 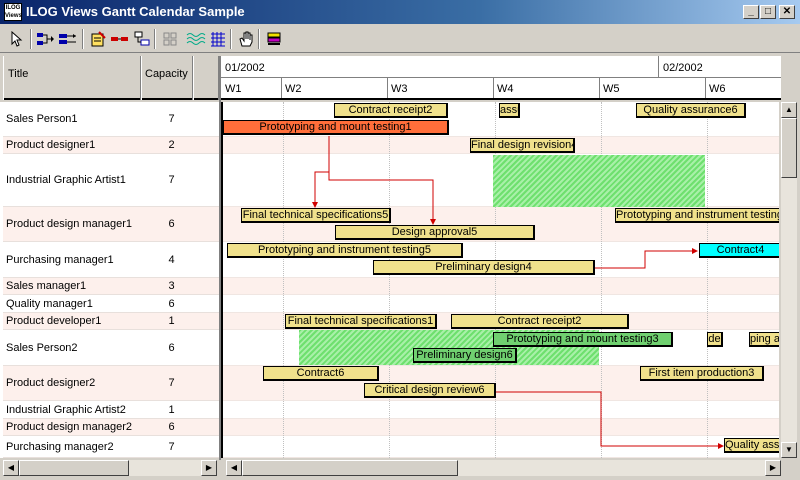 I want to click on table-row: Product designer2 7, so click(x=111, y=383).